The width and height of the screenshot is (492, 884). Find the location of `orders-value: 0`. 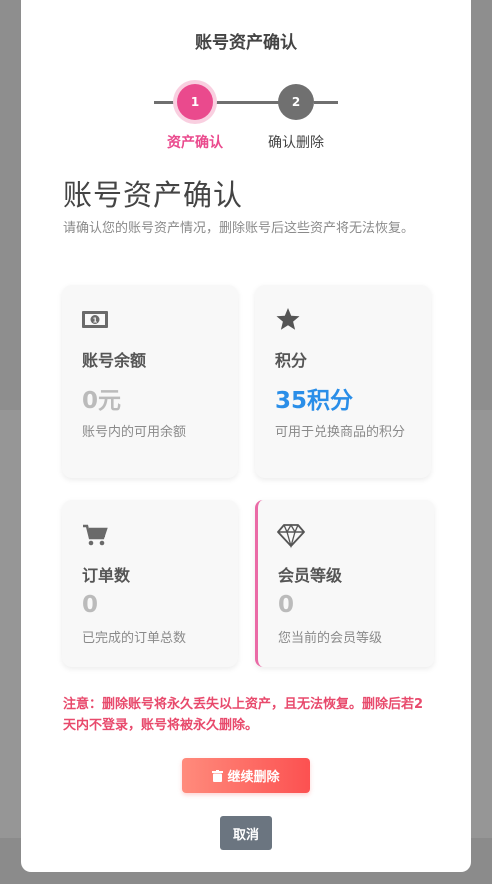

orders-value: 0 is located at coordinates (90, 605).